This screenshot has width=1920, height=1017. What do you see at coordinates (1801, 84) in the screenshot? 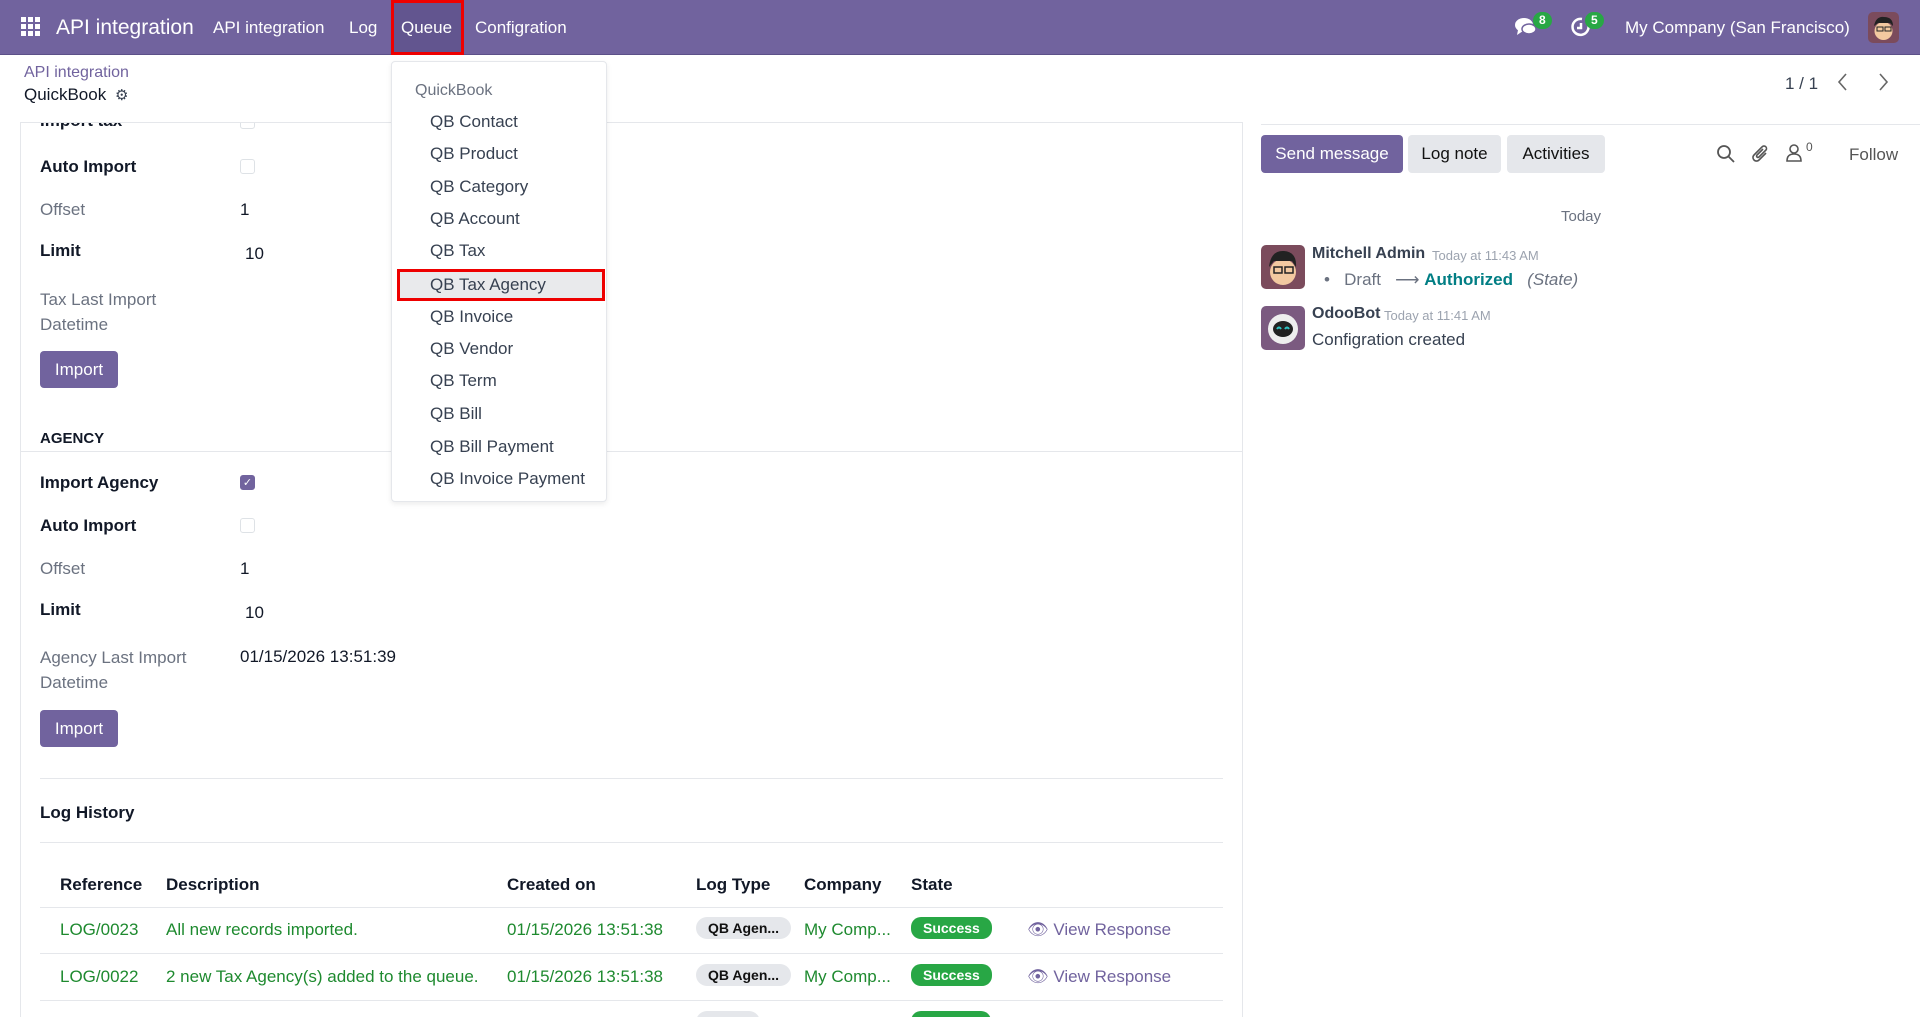
I see `pager-value: 1 / 1` at bounding box center [1801, 84].